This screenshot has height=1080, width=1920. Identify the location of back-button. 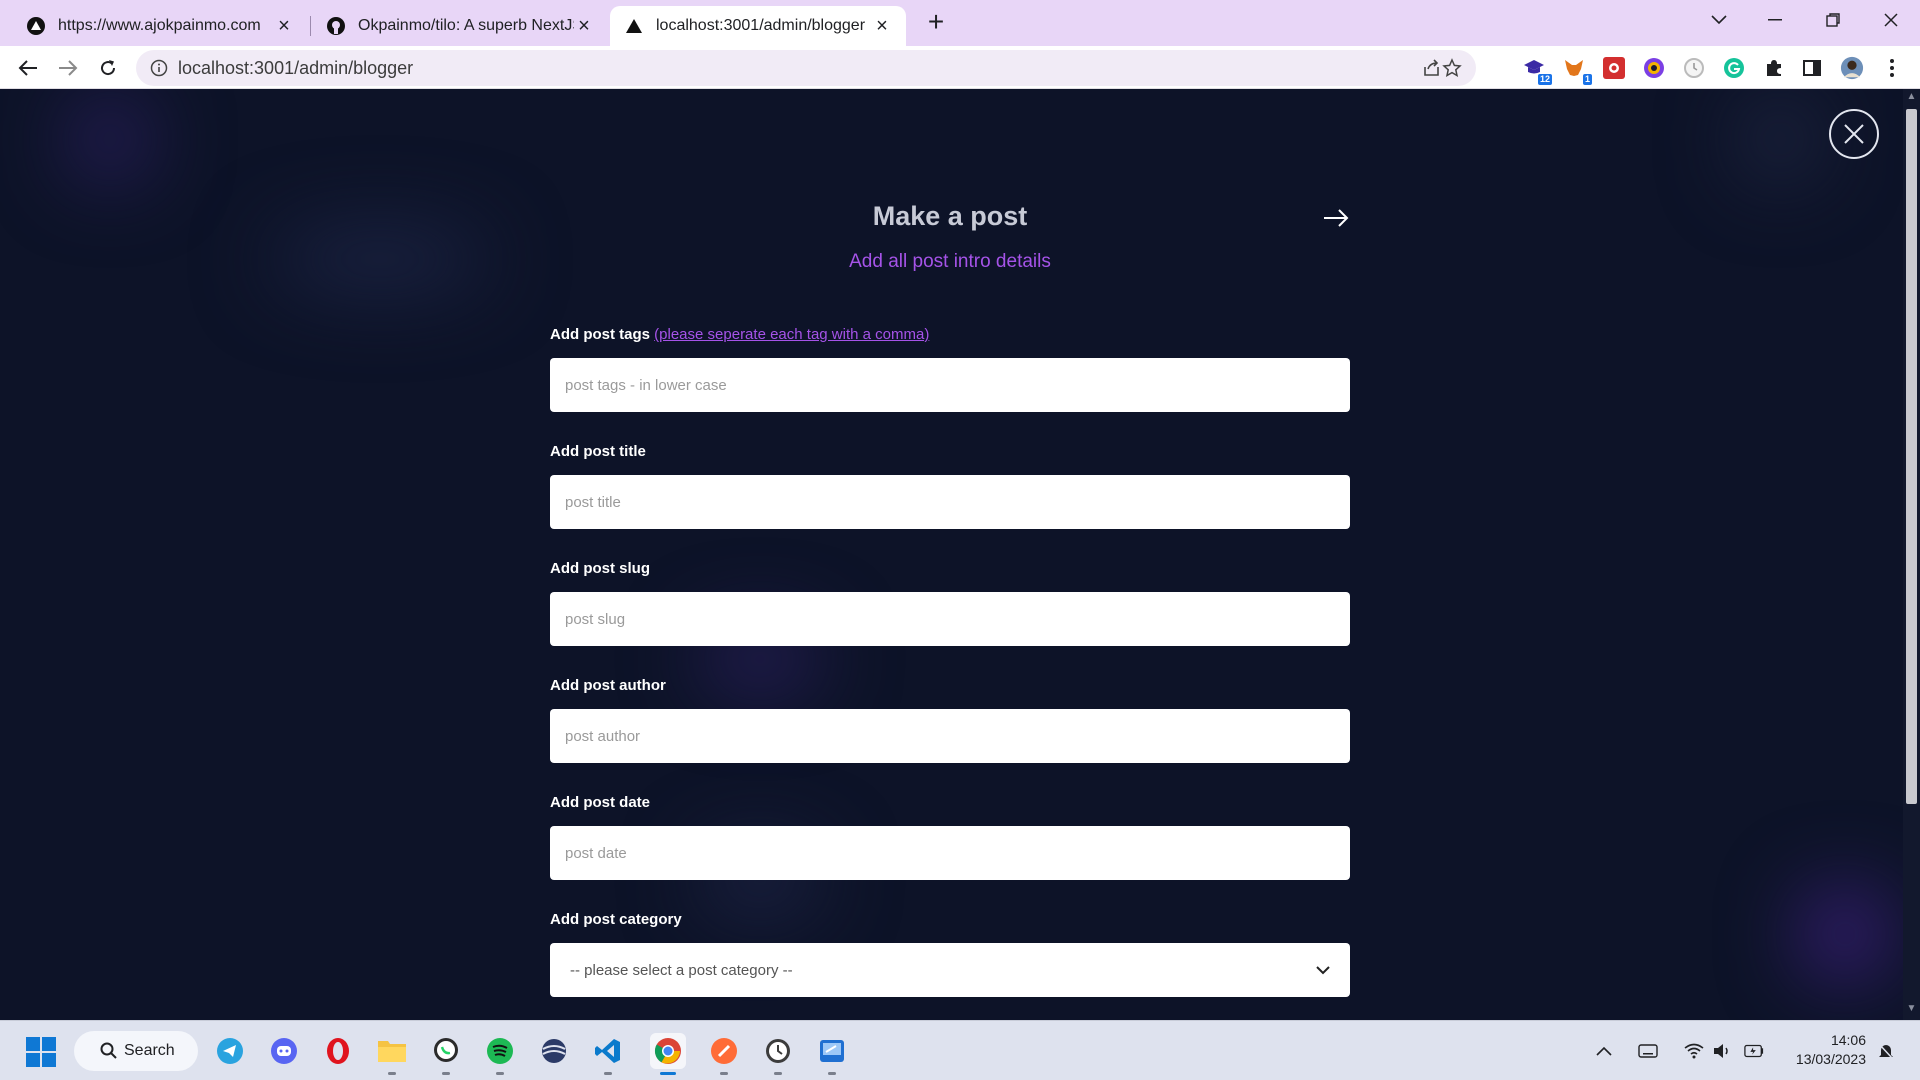
(28, 68).